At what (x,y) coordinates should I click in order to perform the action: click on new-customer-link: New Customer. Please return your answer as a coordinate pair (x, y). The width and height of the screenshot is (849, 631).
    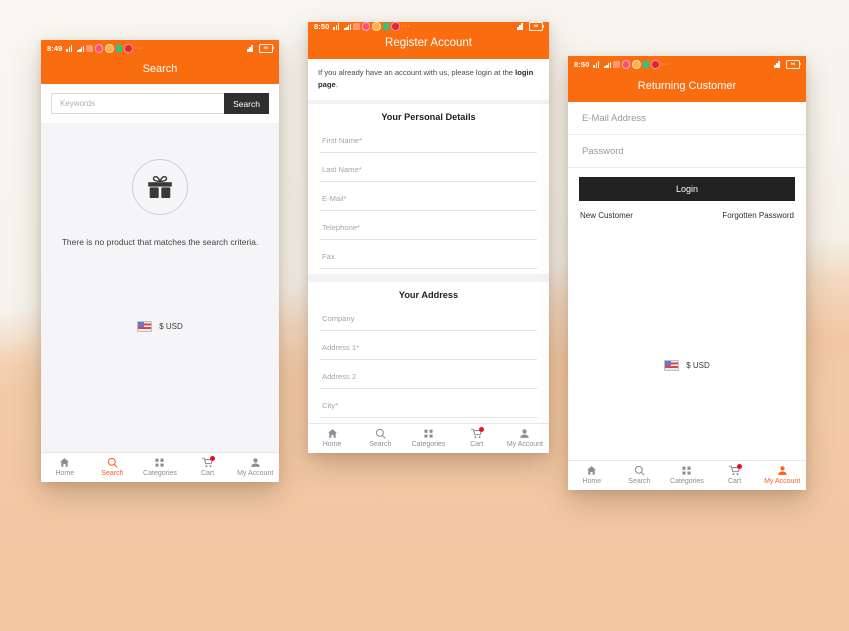
    Looking at the image, I should click on (606, 215).